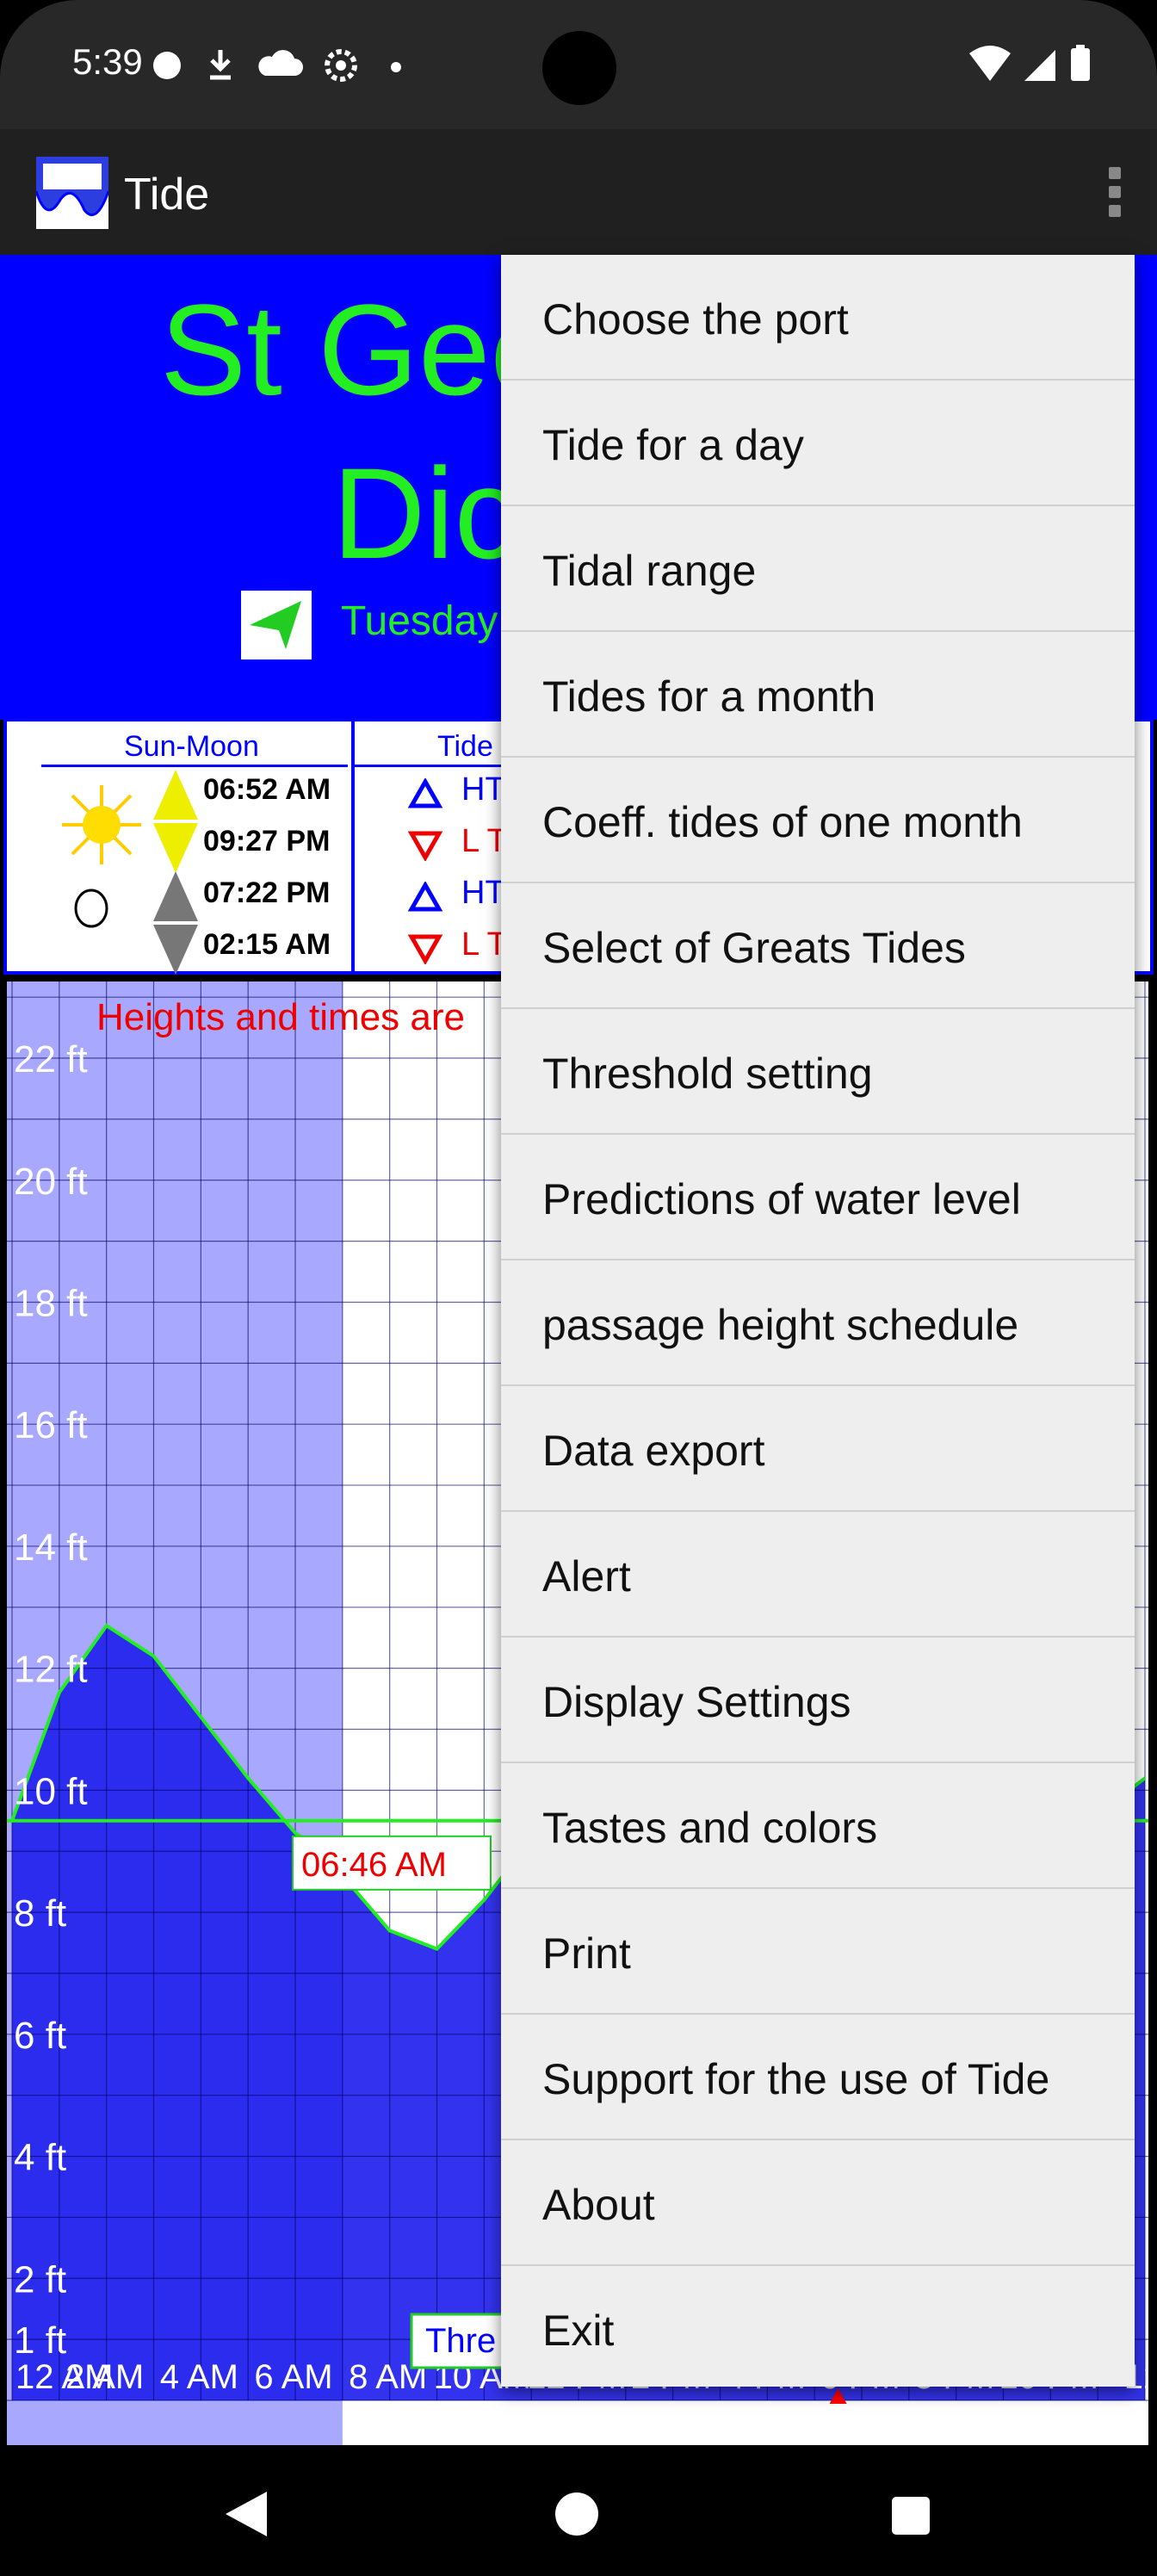 Image resolution: width=1157 pixels, height=2576 pixels. Describe the element at coordinates (40, 2340) in the screenshot. I see `y-axis-label: 1 ft` at that location.